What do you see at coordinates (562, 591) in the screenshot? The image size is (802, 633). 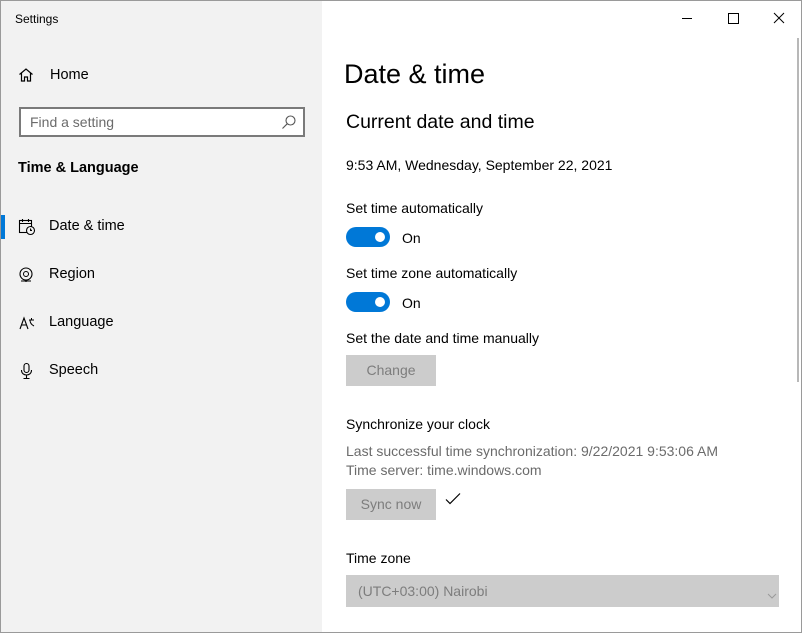 I see `time-zone-dropdown: (UTC+03:00) Nairobi` at bounding box center [562, 591].